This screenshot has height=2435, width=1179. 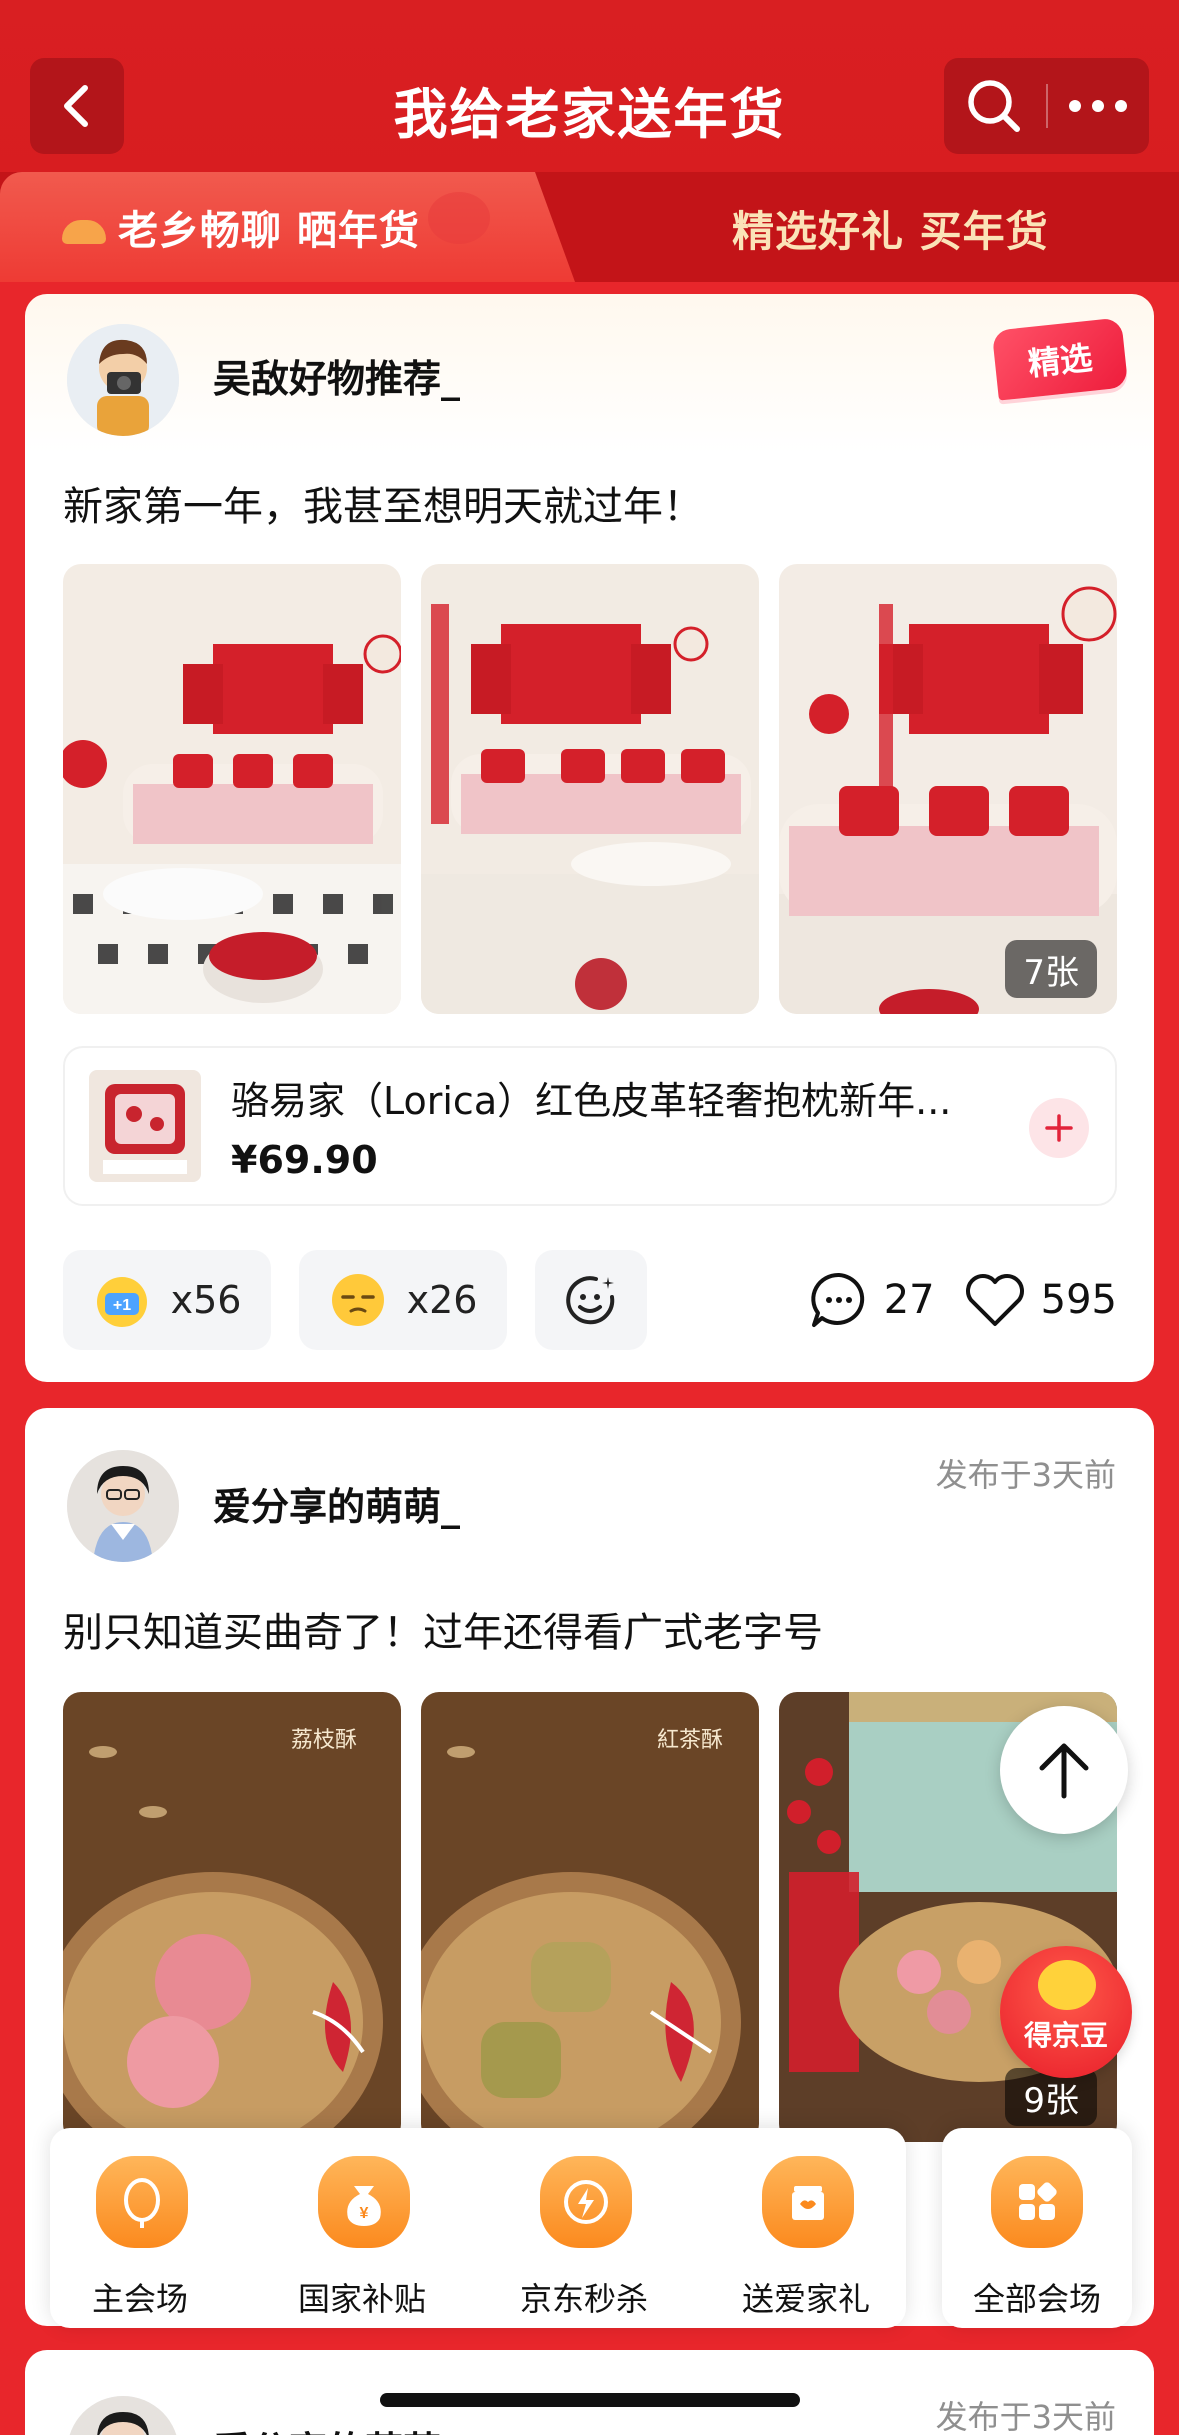 I want to click on nav-national-subsidy: ¥ 国家补贴, so click(x=362, y=2228).